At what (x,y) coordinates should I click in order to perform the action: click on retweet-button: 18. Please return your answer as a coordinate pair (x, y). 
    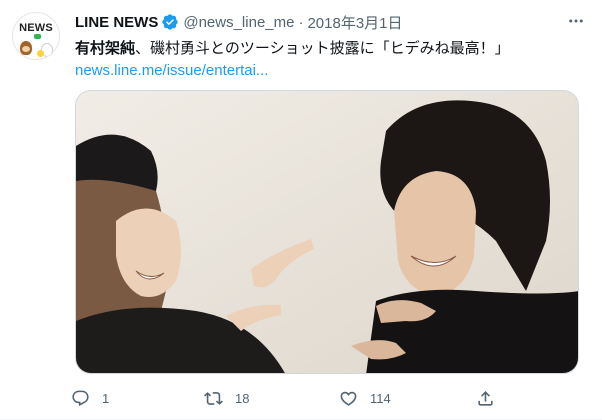
    Looking at the image, I should click on (226, 398).